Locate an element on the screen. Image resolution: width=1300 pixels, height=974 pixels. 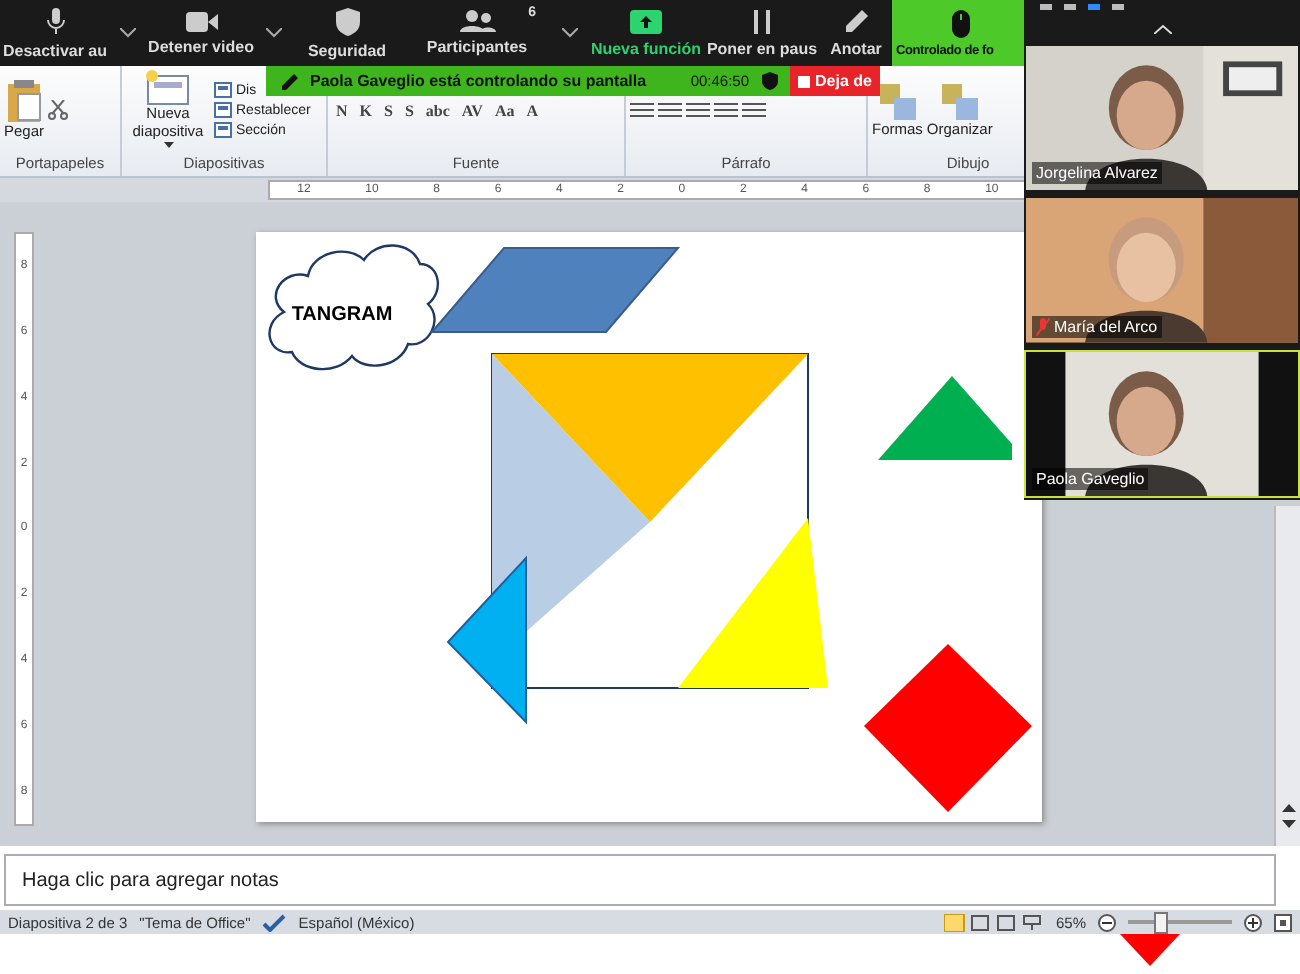
video-tile: Paola Gaveglio is located at coordinates (1162, 423).